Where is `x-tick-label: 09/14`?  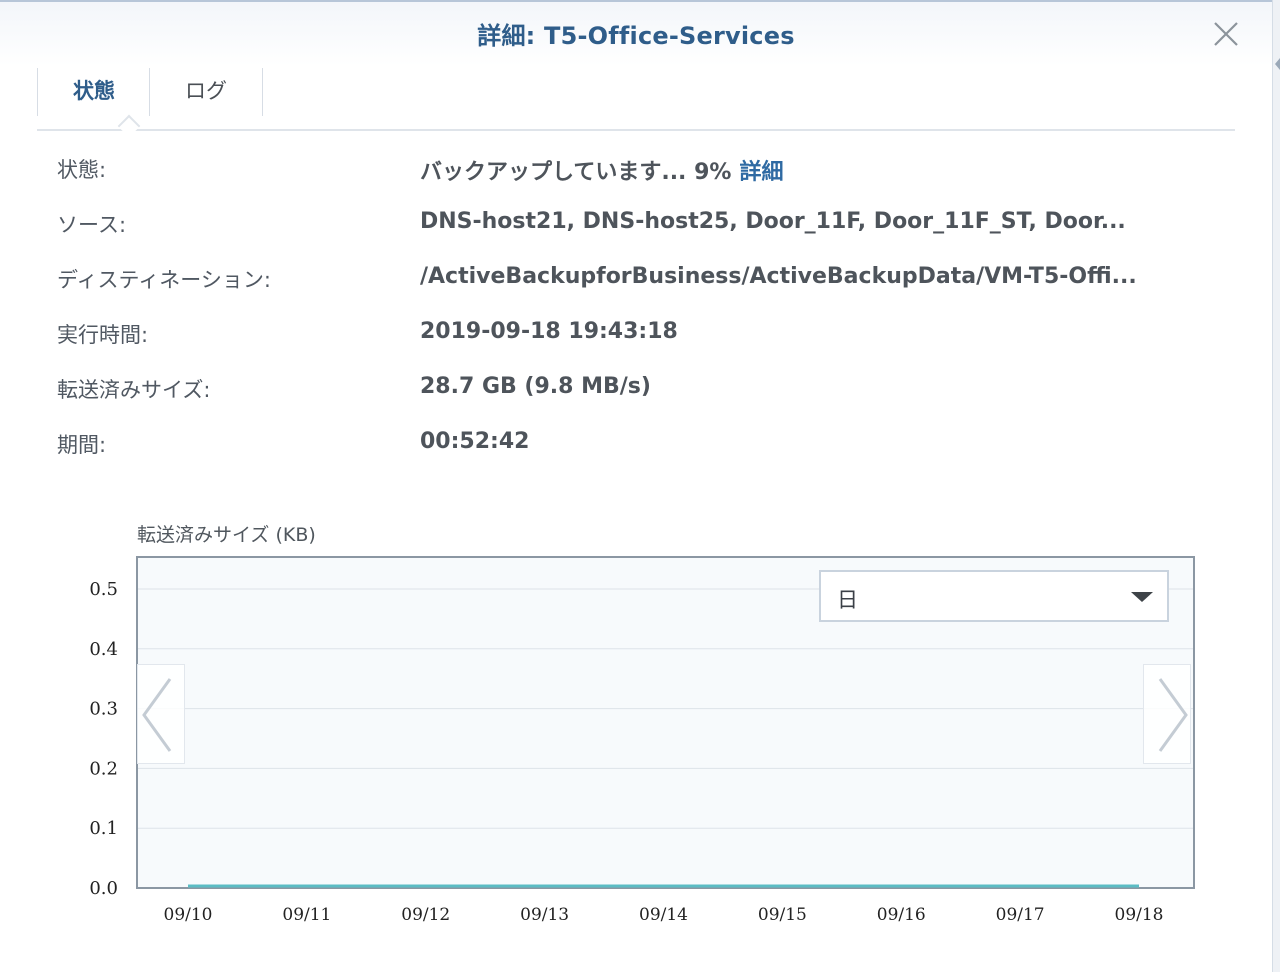 x-tick-label: 09/14 is located at coordinates (663, 915).